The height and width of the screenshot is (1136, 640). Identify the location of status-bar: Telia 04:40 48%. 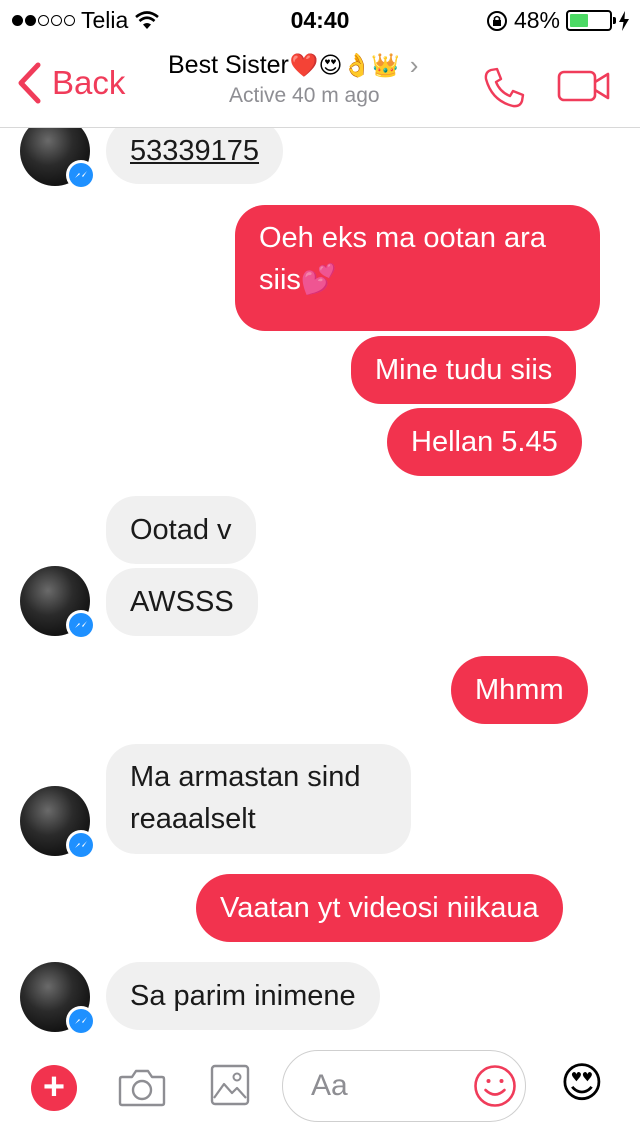
(320, 20).